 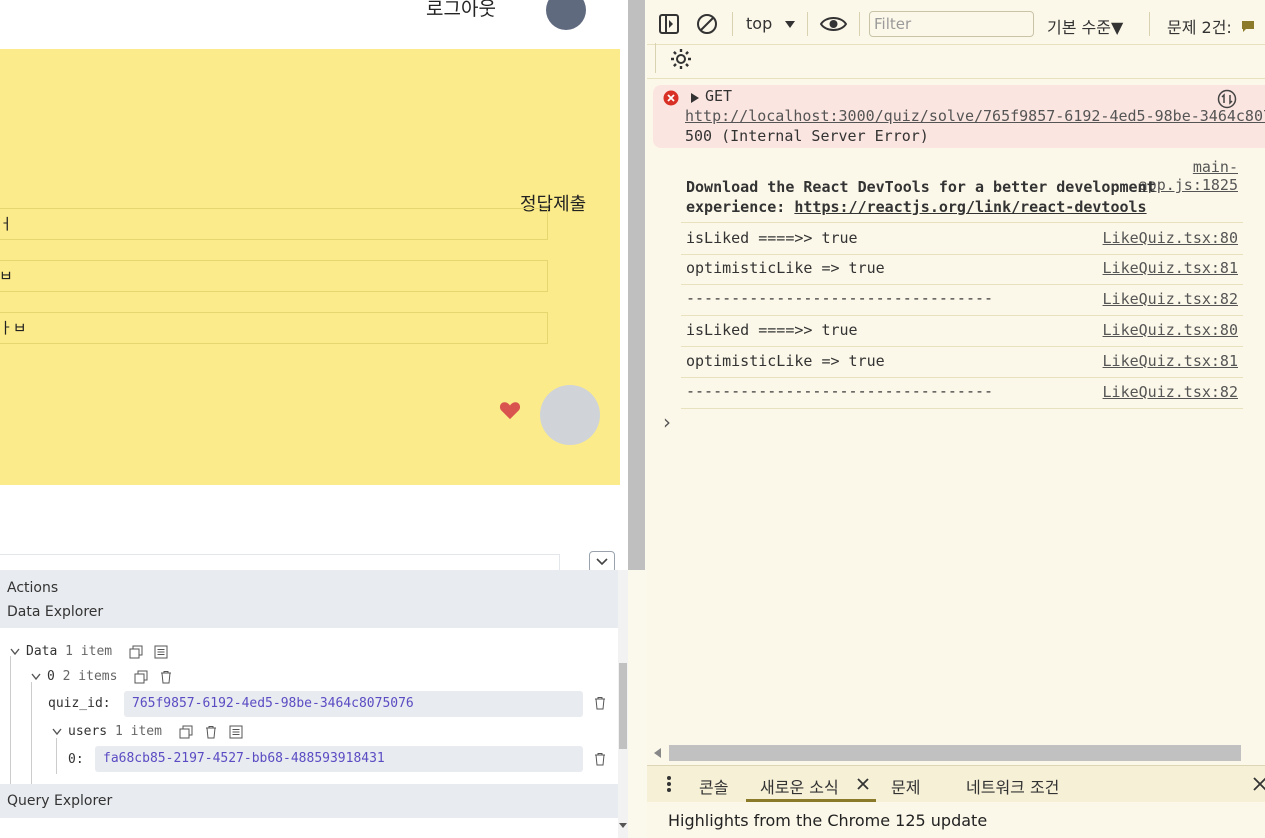 I want to click on console-prompt: ›, so click(x=667, y=422).